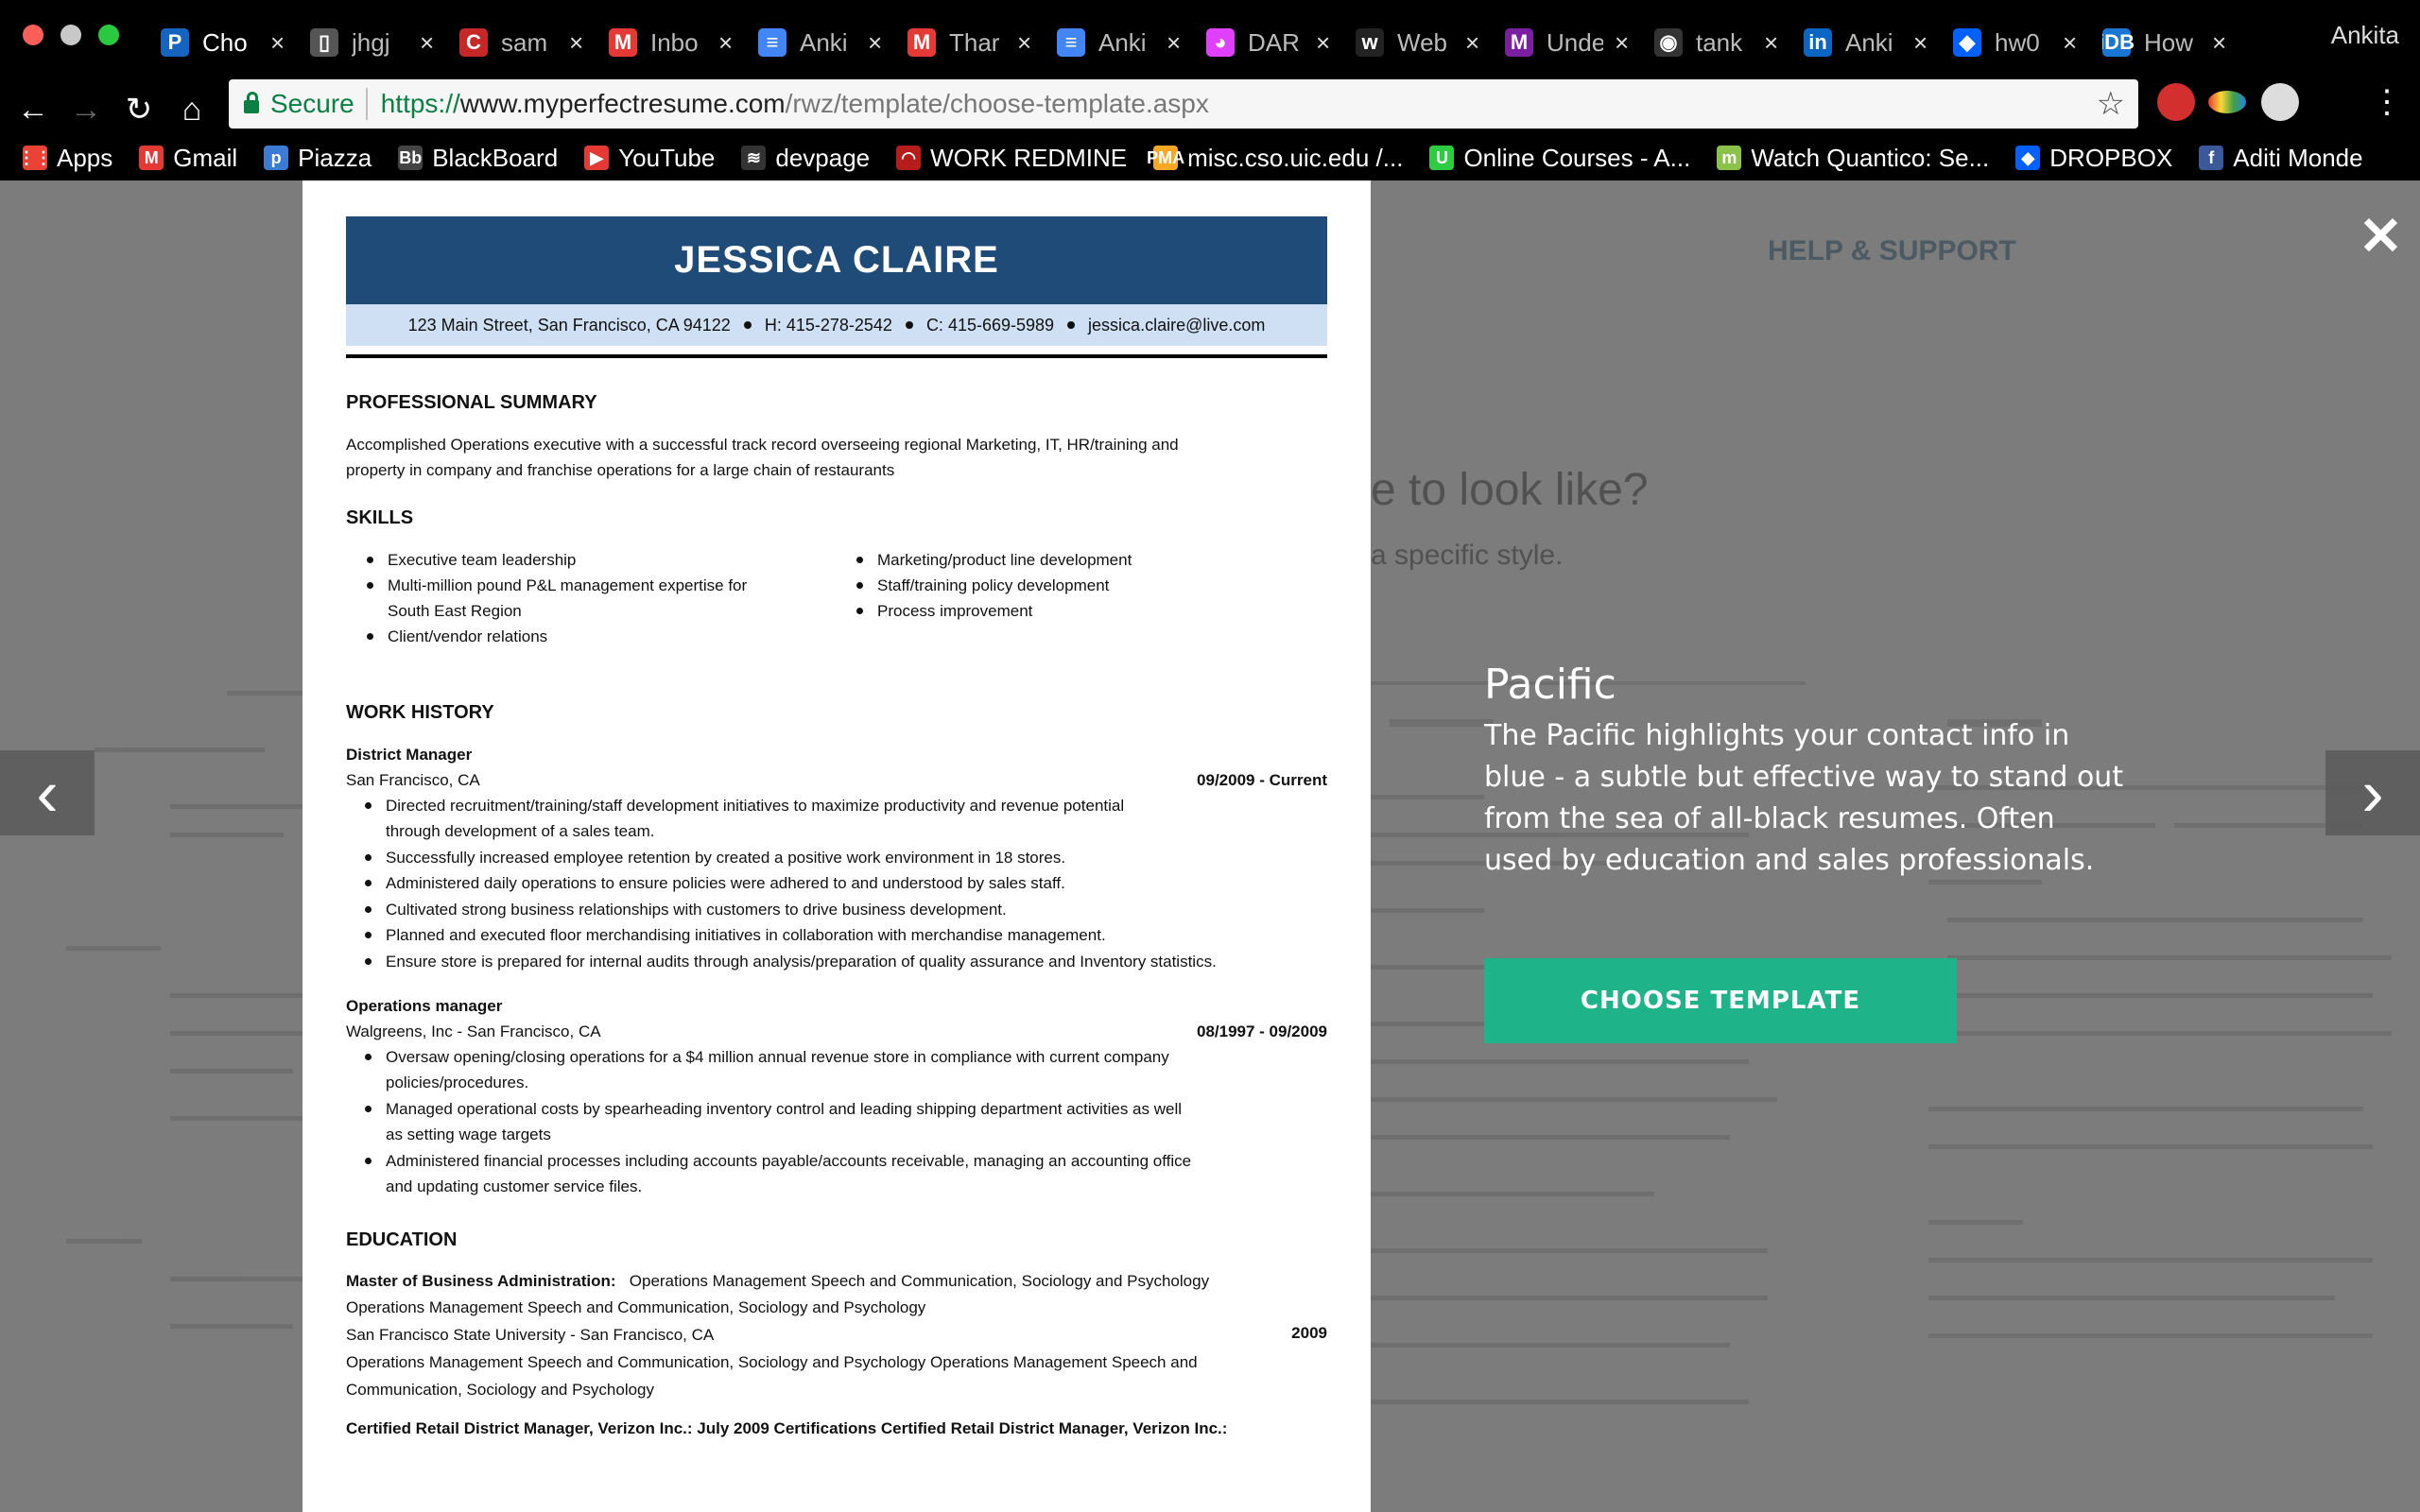 The image size is (2420, 1512). What do you see at coordinates (2365, 35) in the screenshot?
I see `profile-name: Ankita` at bounding box center [2365, 35].